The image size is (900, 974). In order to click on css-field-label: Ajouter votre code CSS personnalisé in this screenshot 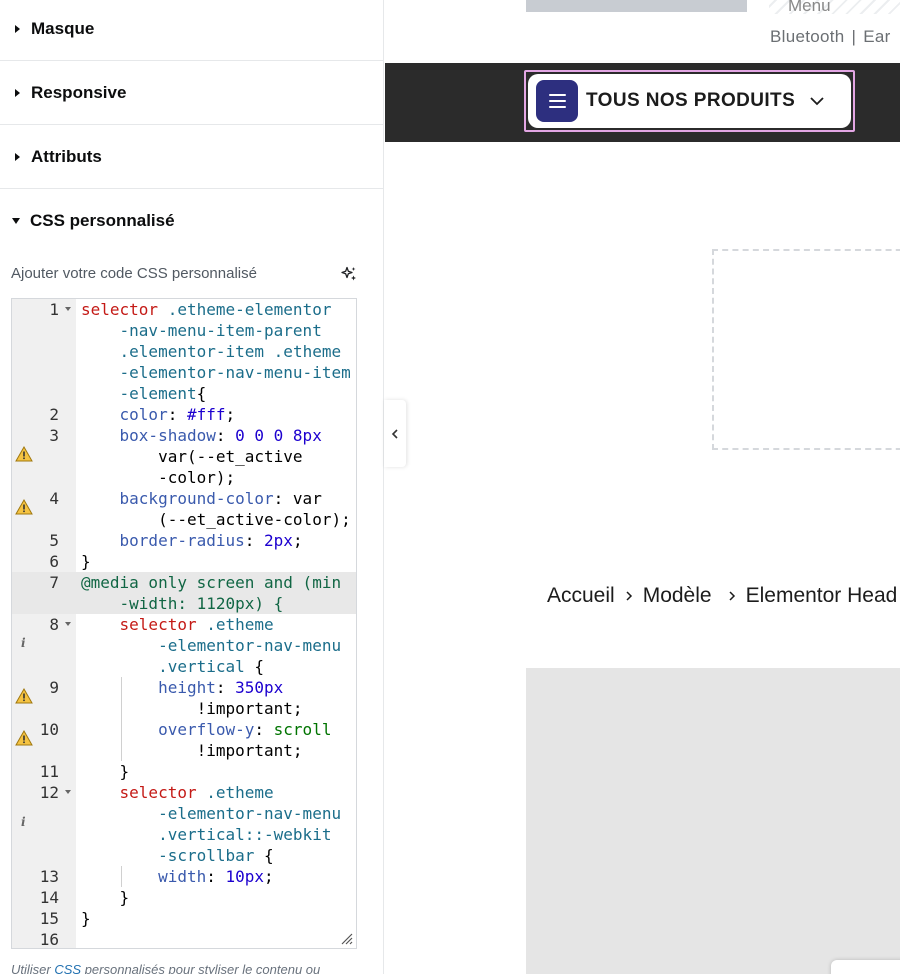, I will do `click(134, 273)`.